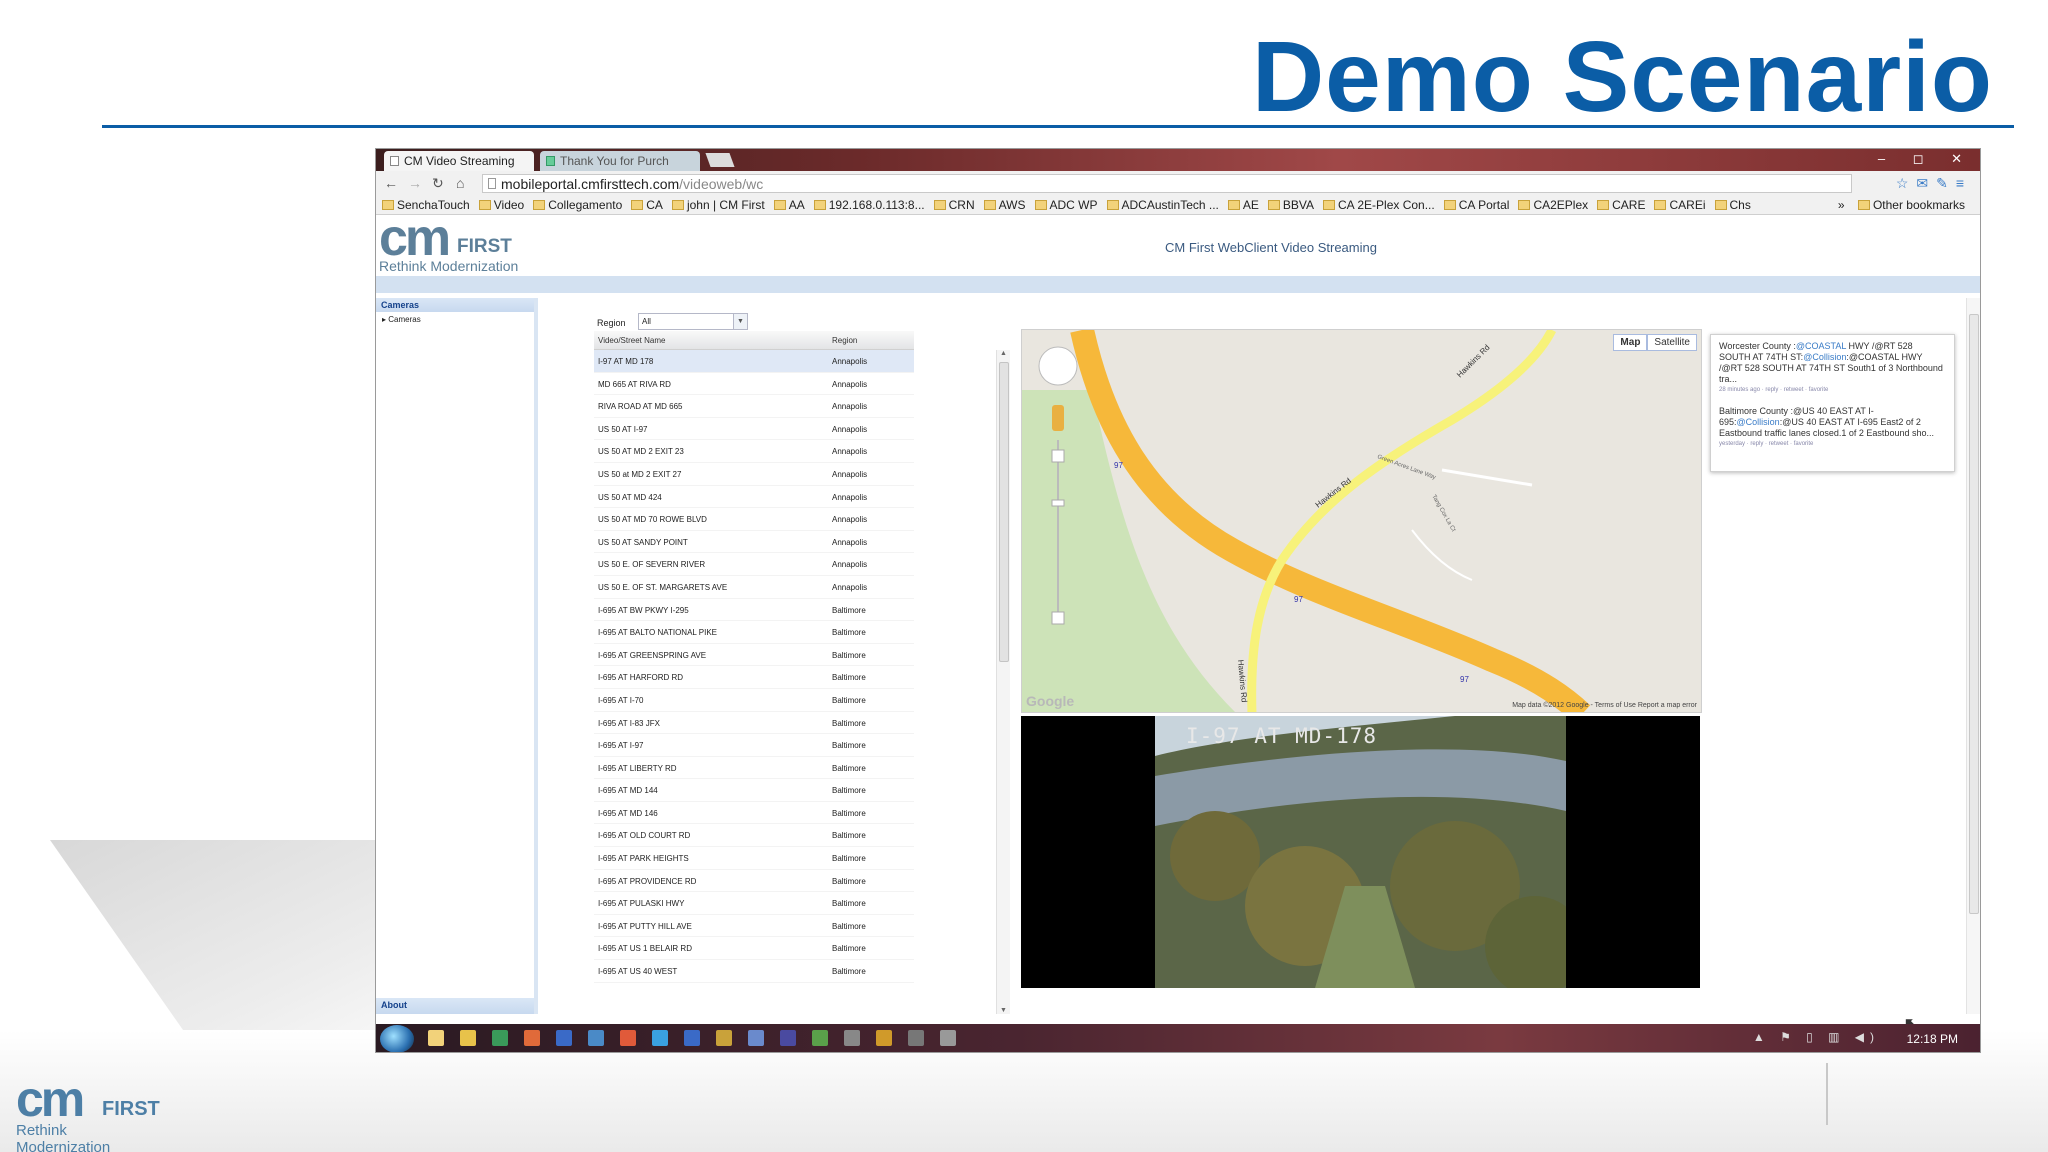 The image size is (2048, 1152). Describe the element at coordinates (754, 700) in the screenshot. I see `table-row: I-695 AT I-70 Baltimore` at that location.